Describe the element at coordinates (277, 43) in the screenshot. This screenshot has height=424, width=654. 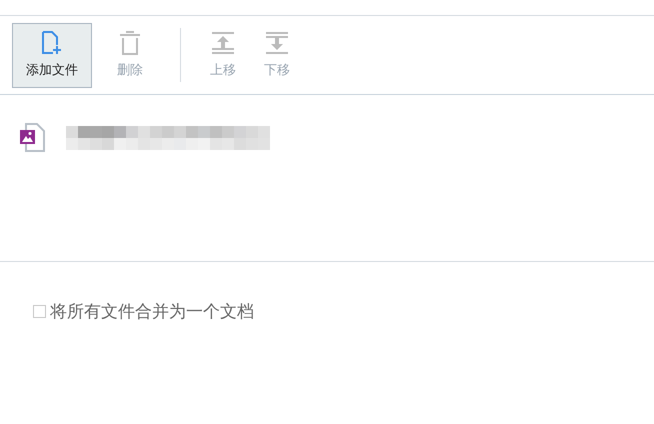
I see `move-down-icon` at that location.